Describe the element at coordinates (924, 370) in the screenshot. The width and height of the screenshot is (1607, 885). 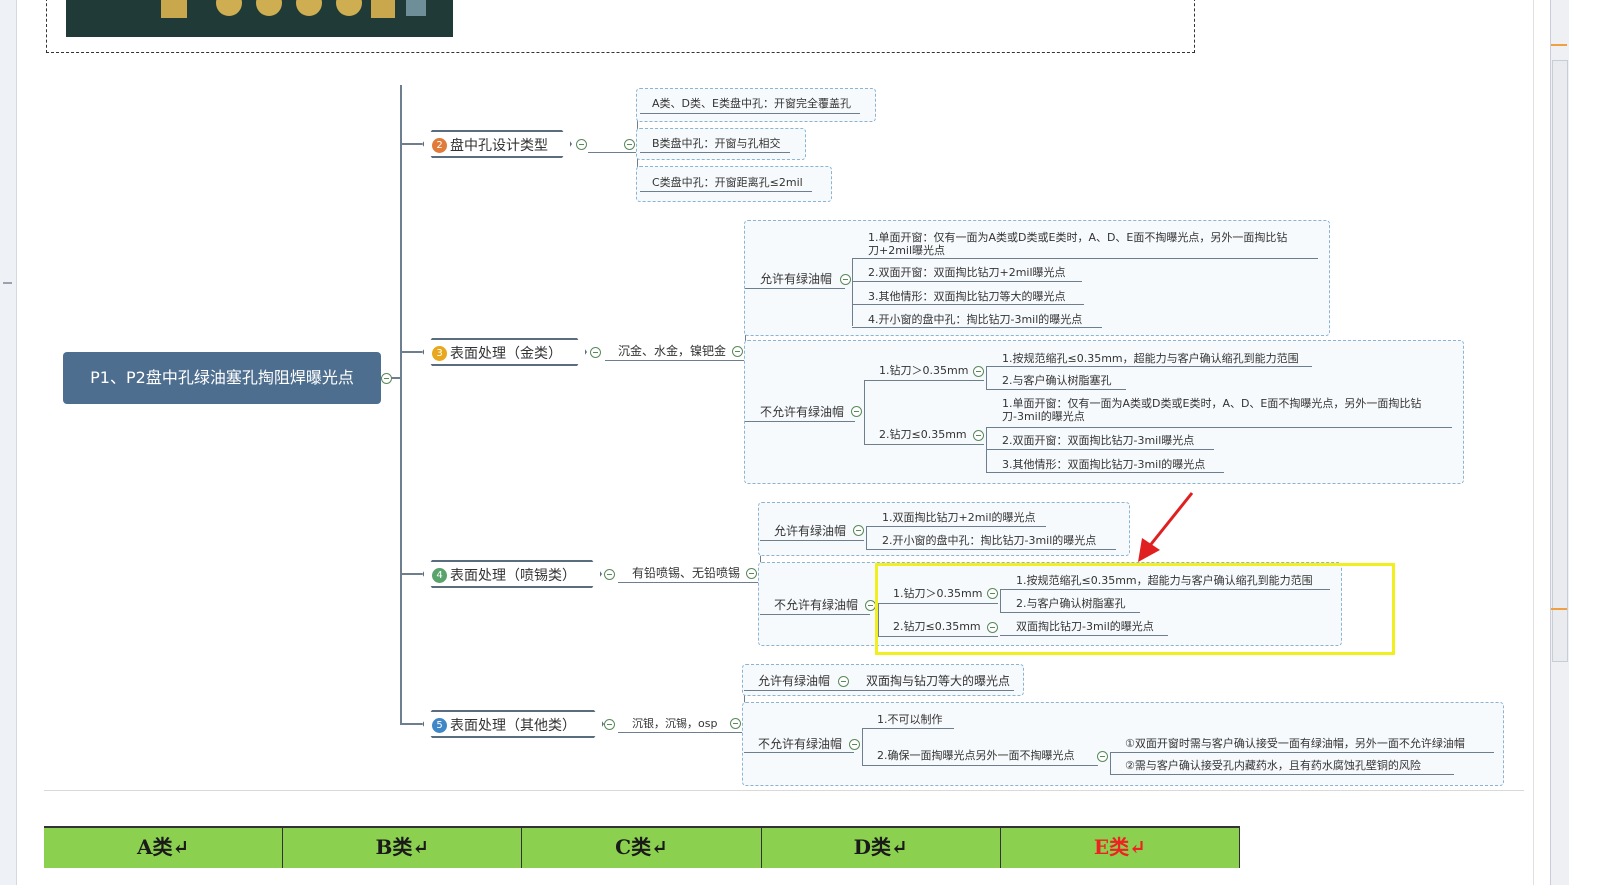
I see `gold-drill-gt: 1.钻刀＞0.35mm` at that location.